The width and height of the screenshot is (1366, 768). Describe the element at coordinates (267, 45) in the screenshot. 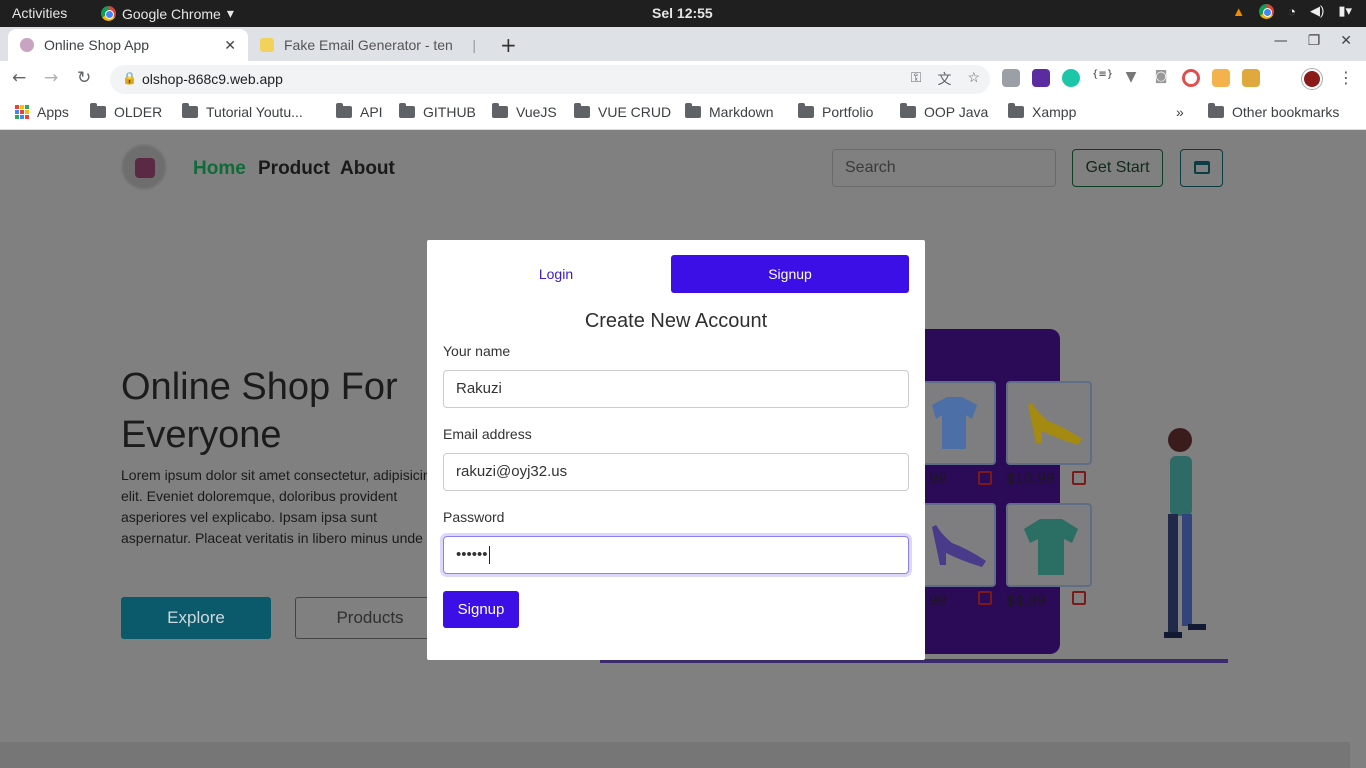

I see `email-favicon-icon` at that location.